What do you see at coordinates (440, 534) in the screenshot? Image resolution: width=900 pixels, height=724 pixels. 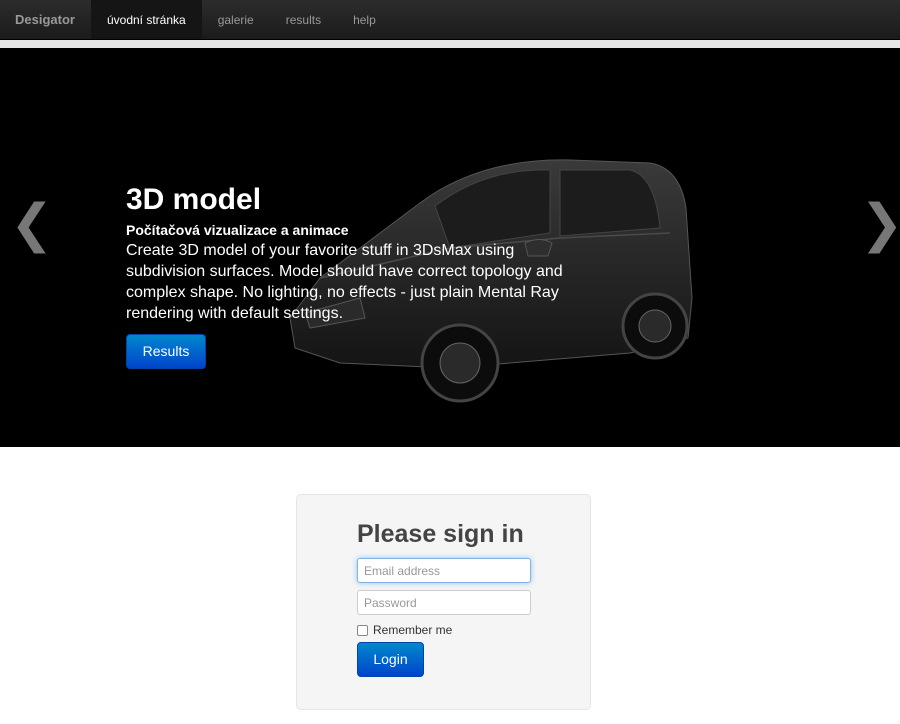 I see `signin-heading: Please sign in` at bounding box center [440, 534].